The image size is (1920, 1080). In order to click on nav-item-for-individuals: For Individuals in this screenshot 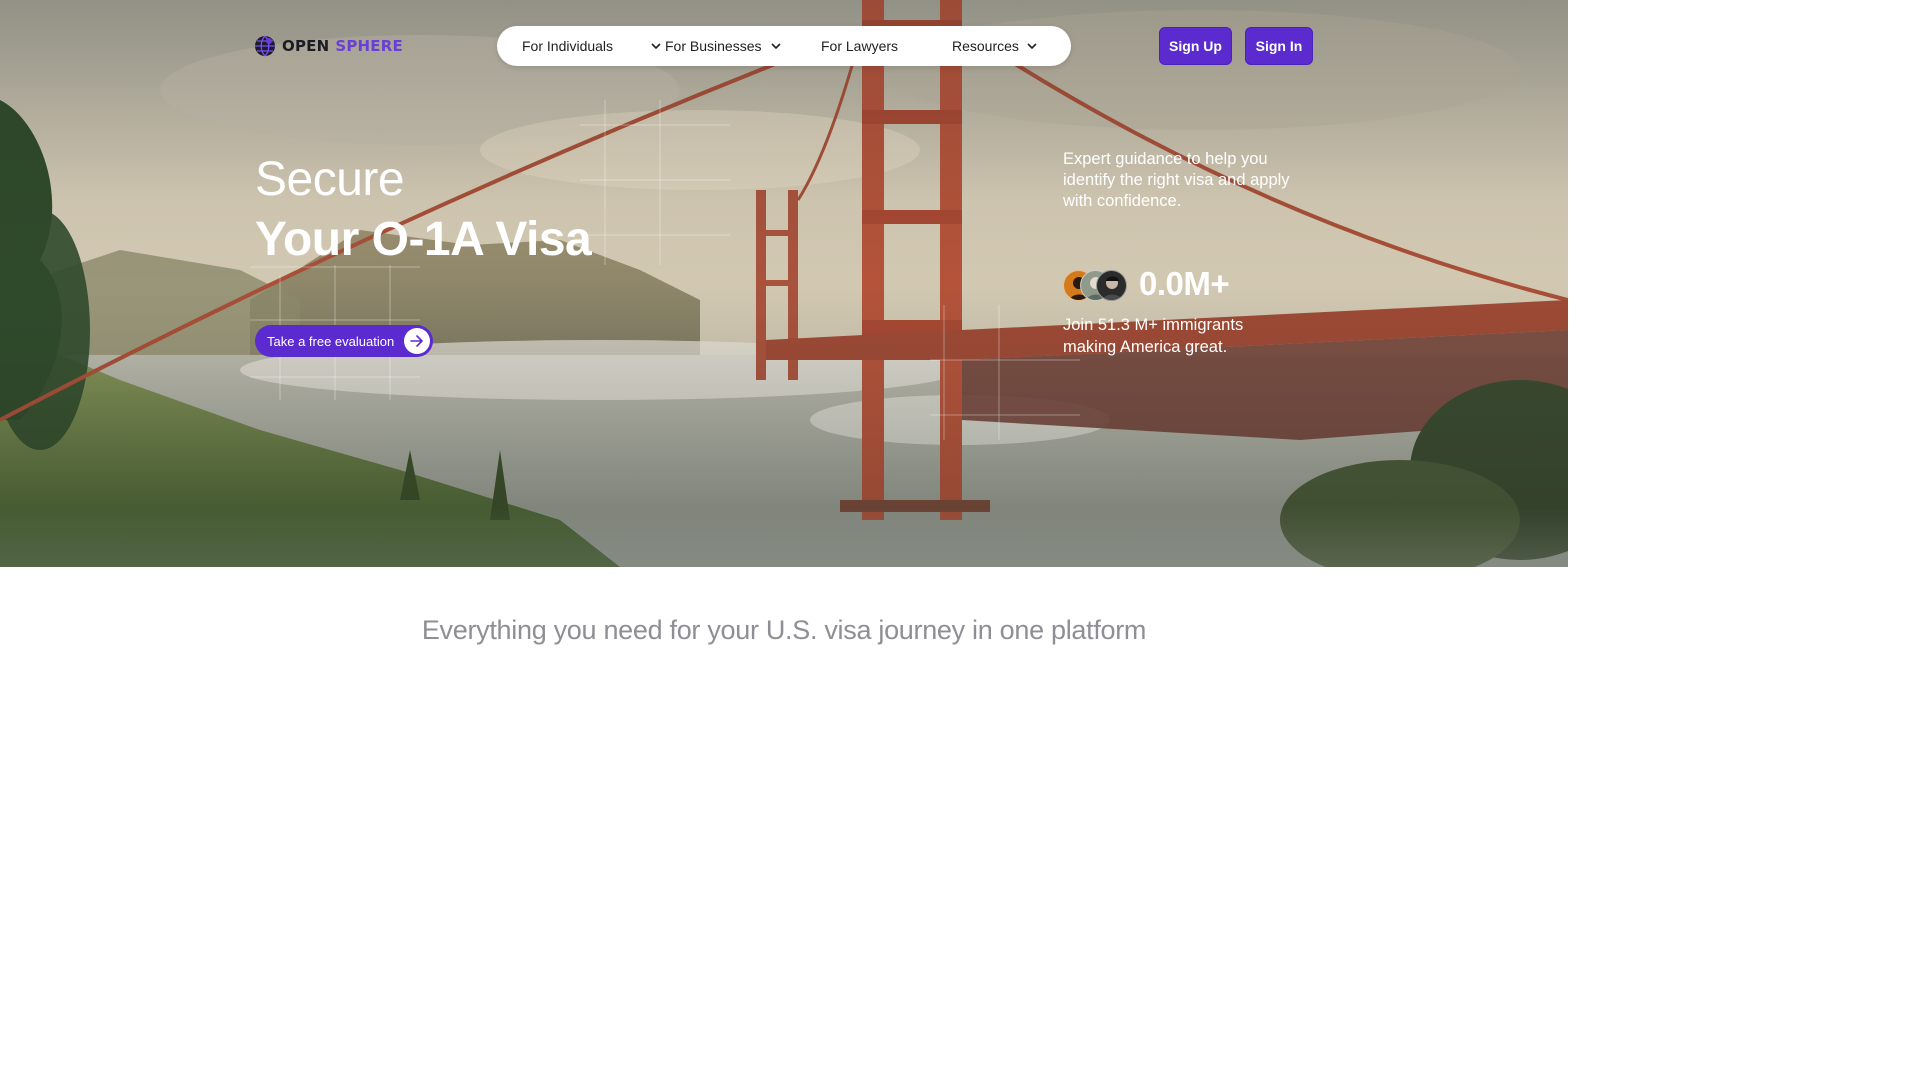, I will do `click(591, 46)`.